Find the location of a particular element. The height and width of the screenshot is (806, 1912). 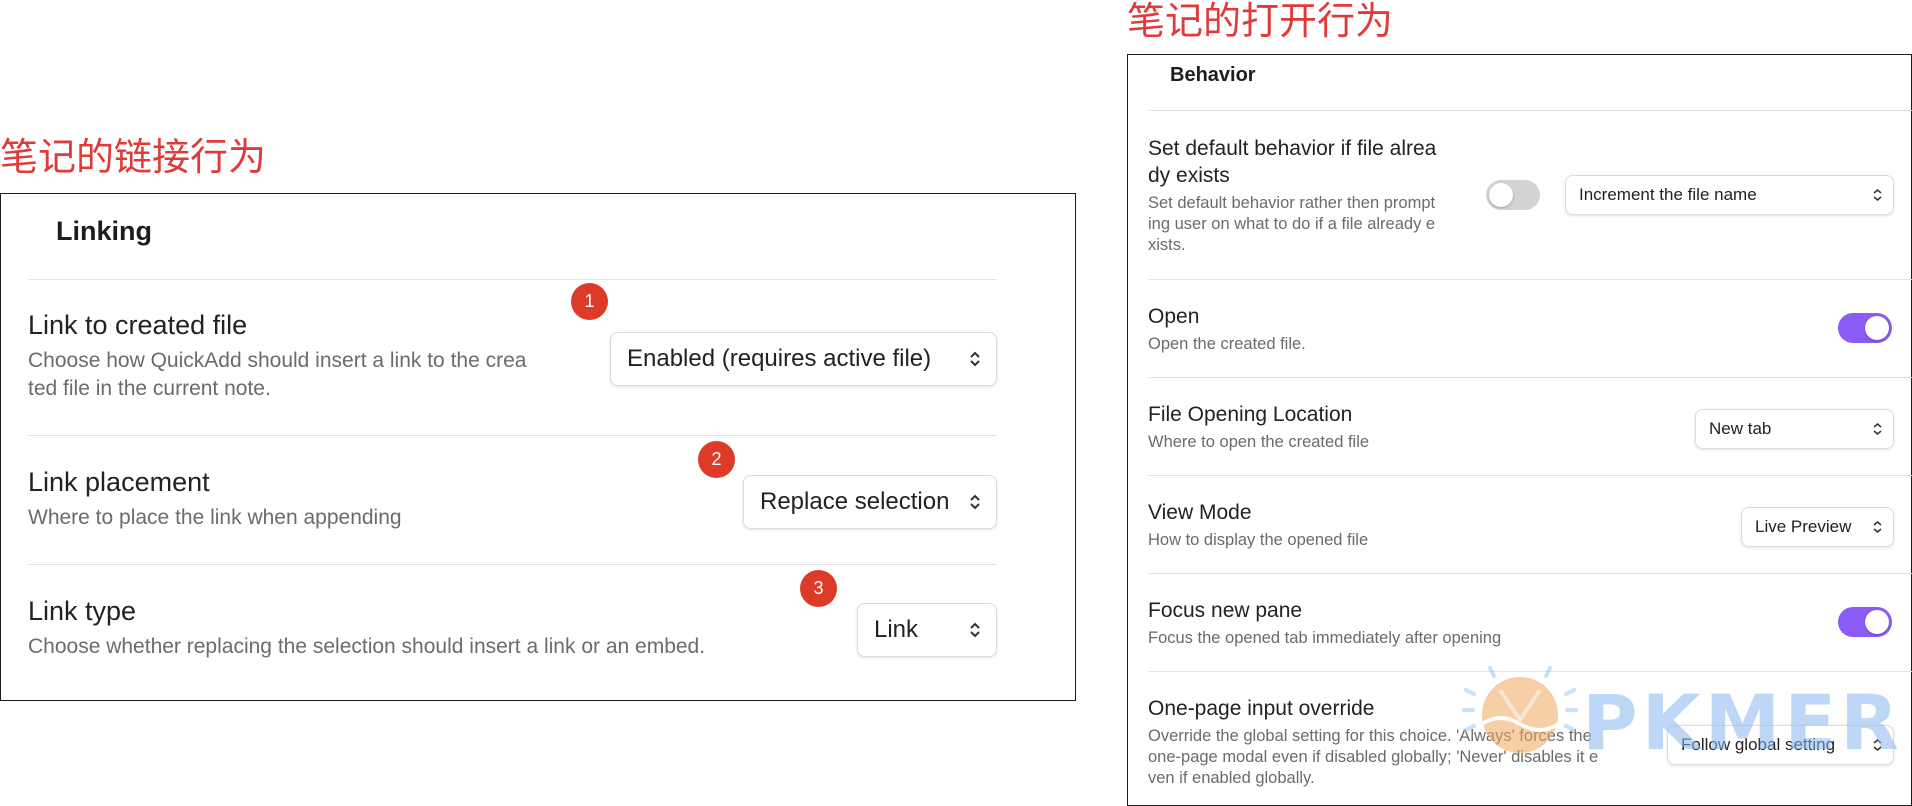

dropdown-value: Link is located at coordinates (896, 629).